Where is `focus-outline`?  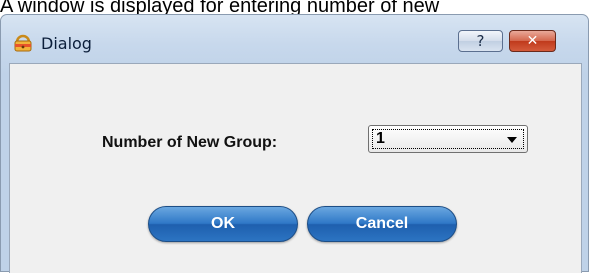
focus-outline is located at coordinates (448, 139).